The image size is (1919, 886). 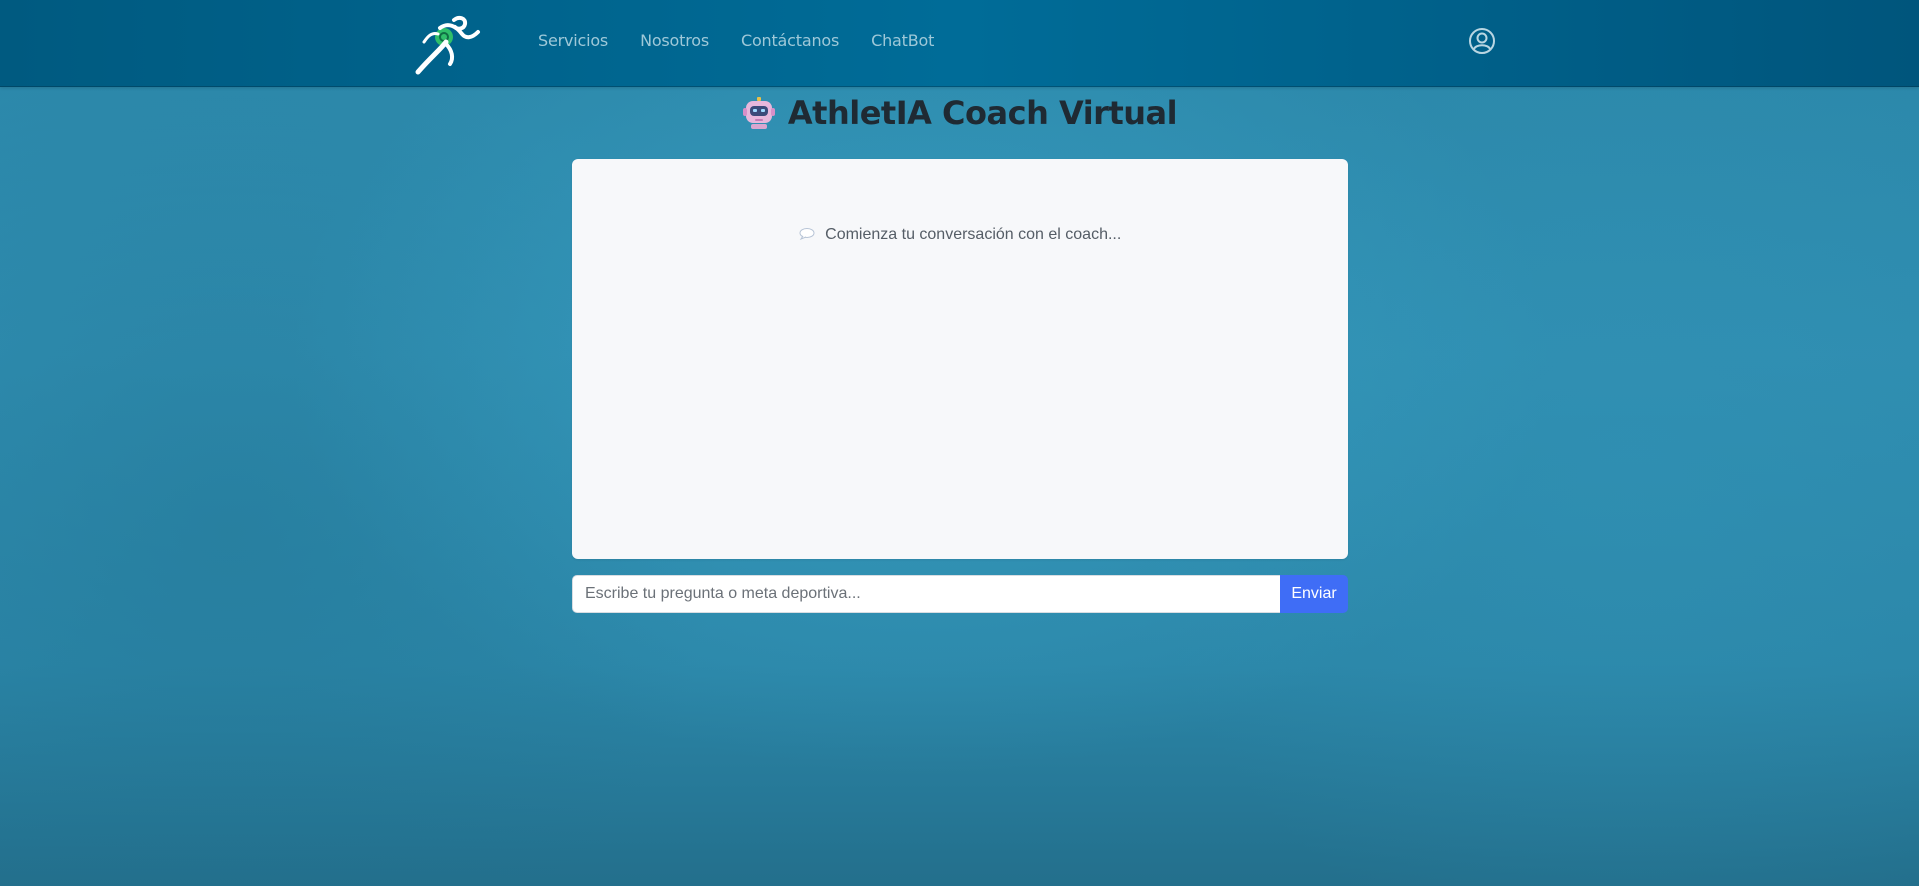 What do you see at coordinates (790, 40) in the screenshot?
I see `nav-link-contactanos: Contáctanos` at bounding box center [790, 40].